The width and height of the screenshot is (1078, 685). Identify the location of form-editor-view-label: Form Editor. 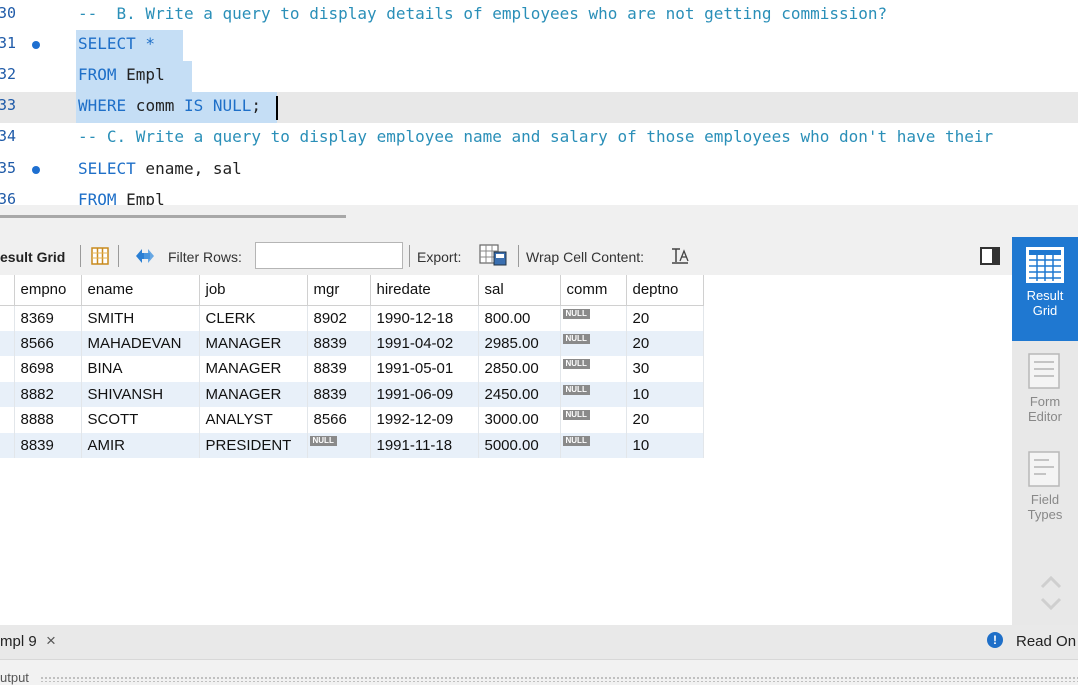
(1045, 409).